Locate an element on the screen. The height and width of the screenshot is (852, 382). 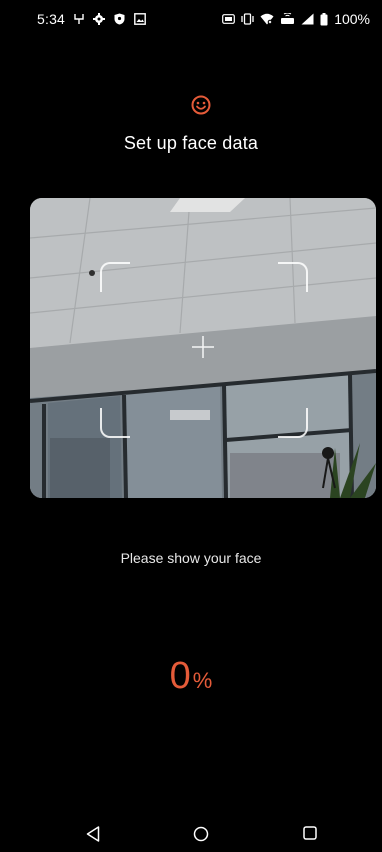
back-triangle-icon is located at coordinates (93, 834).